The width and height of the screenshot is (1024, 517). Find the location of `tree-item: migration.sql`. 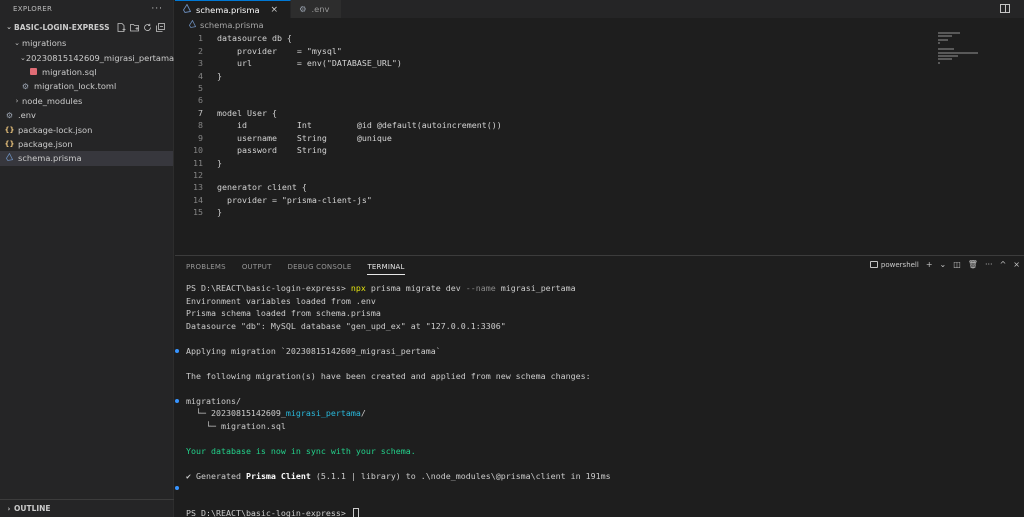

tree-item: migration.sql is located at coordinates (86, 72).